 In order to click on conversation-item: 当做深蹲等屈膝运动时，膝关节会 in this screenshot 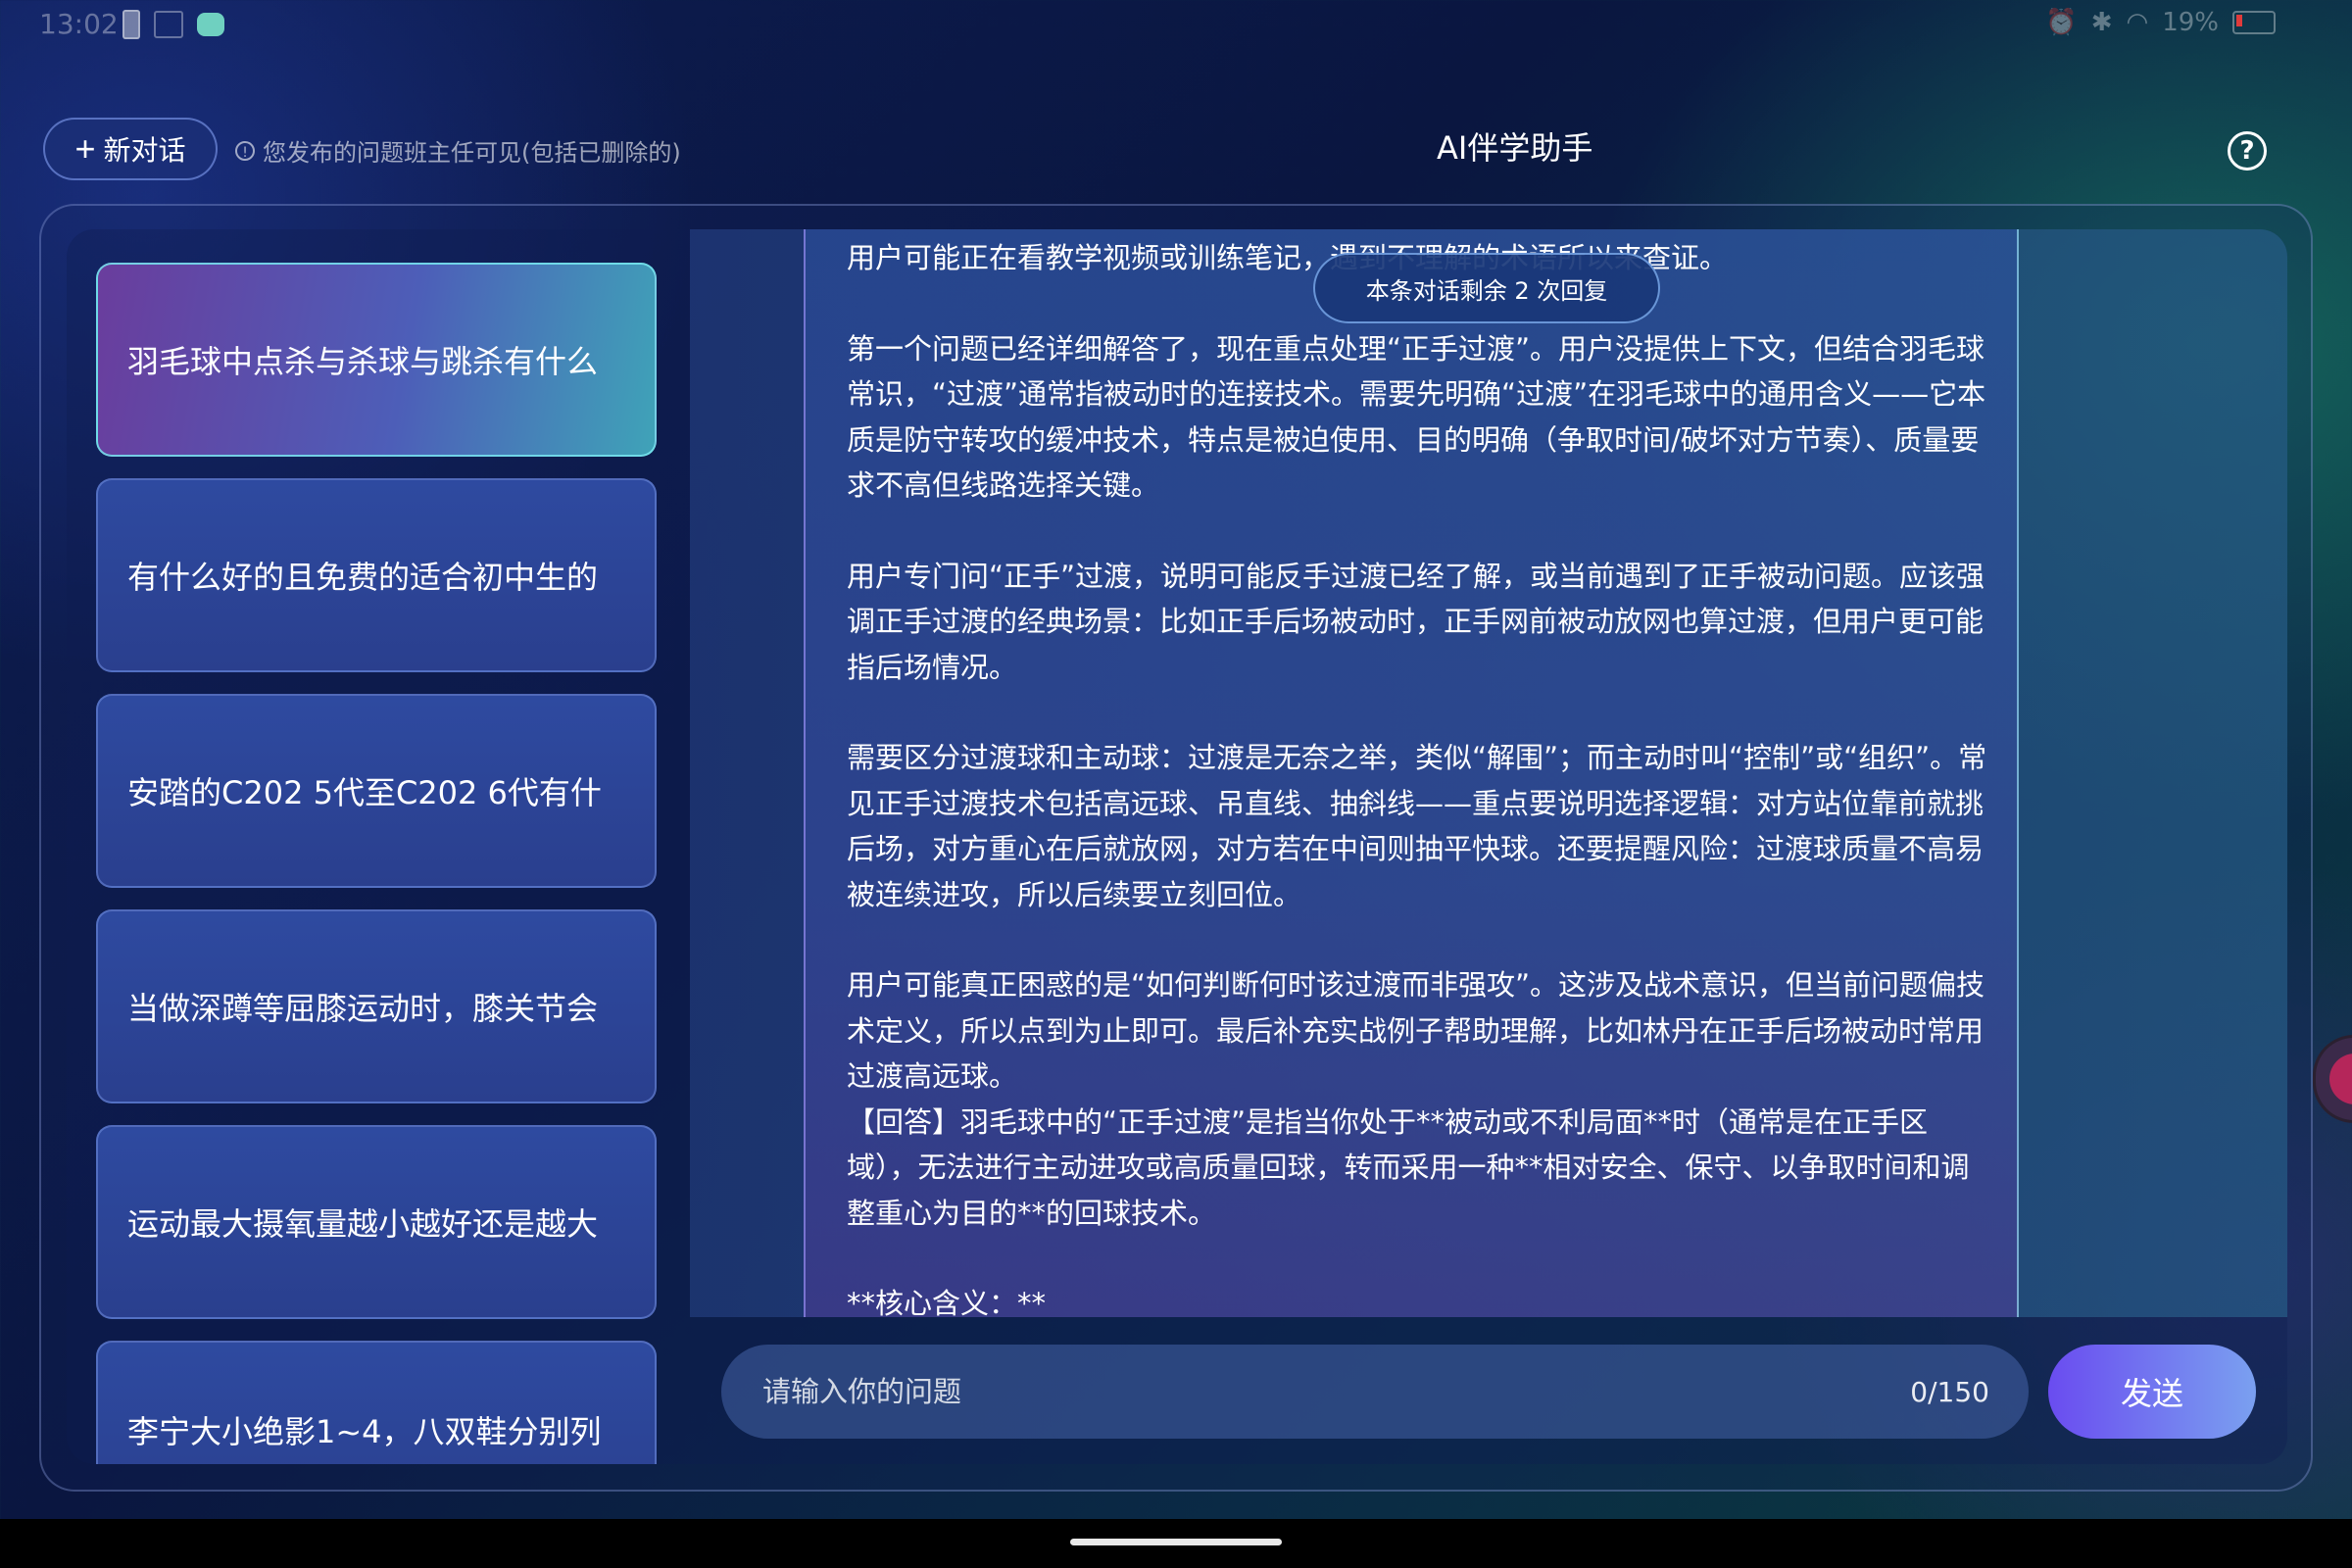, I will do `click(376, 1006)`.